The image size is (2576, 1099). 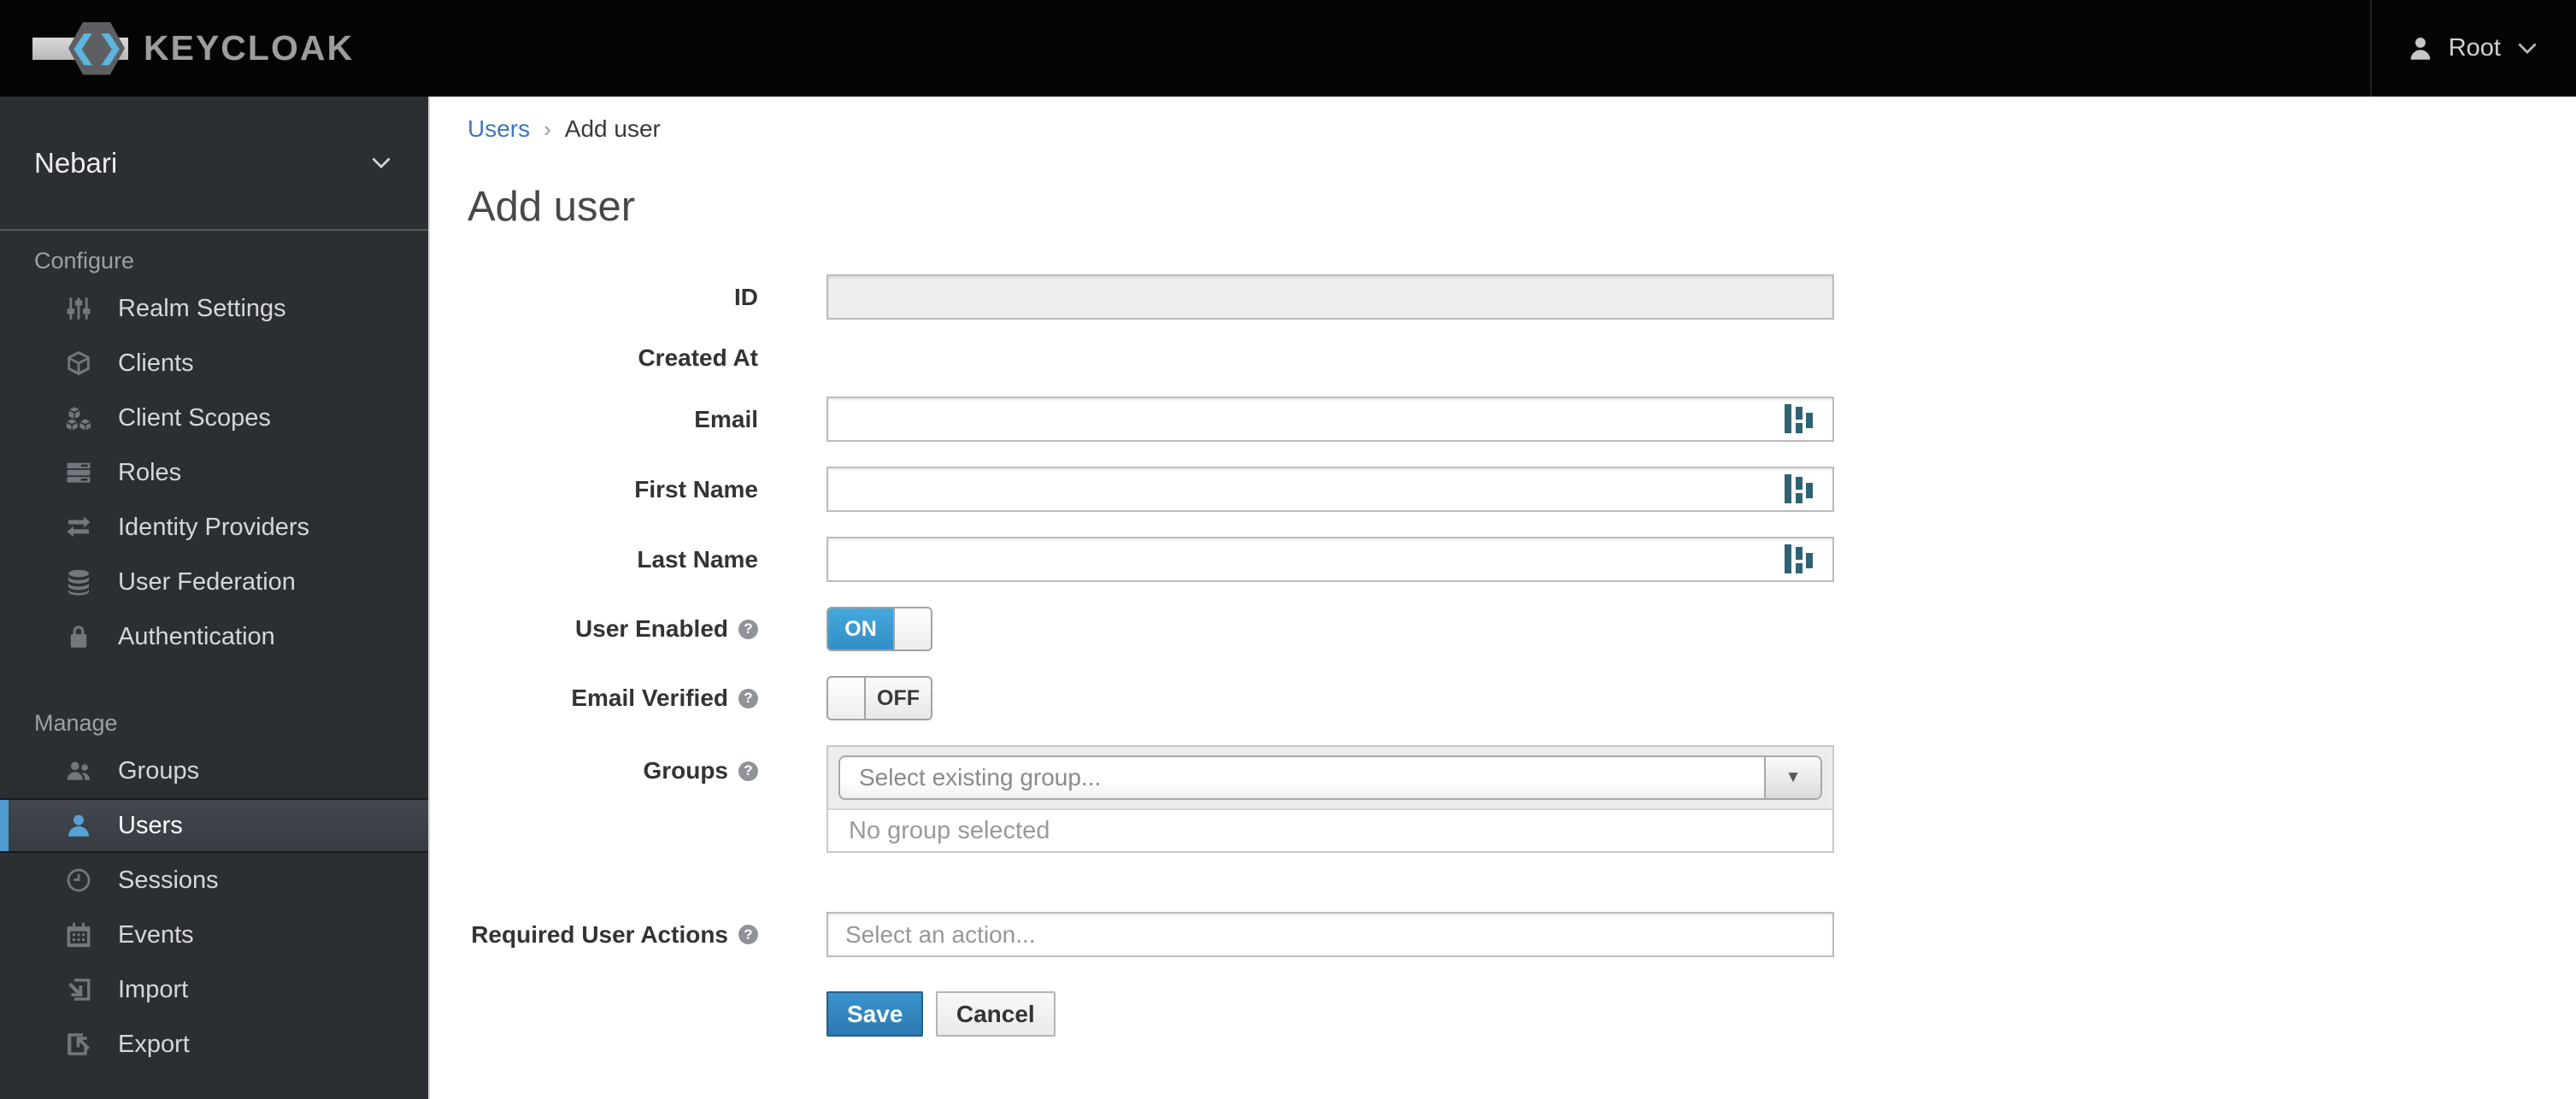 I want to click on sidebar-item-export: Export, so click(x=214, y=1044).